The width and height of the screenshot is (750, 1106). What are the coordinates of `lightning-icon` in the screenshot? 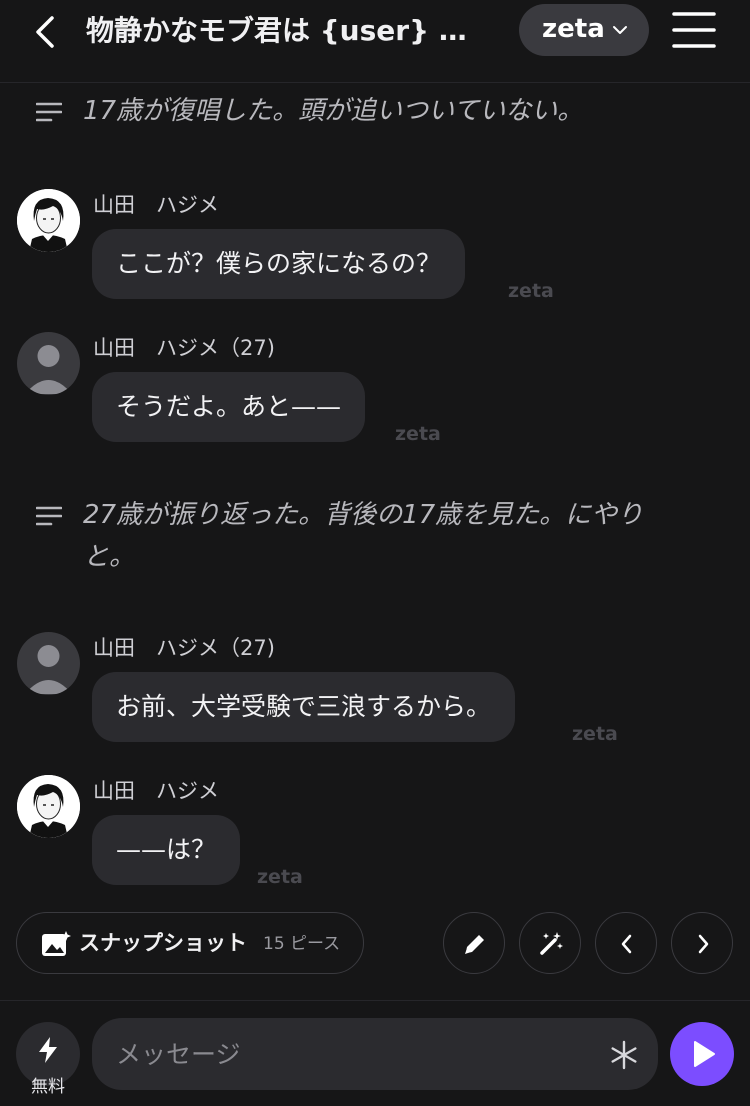 It's located at (48, 1050).